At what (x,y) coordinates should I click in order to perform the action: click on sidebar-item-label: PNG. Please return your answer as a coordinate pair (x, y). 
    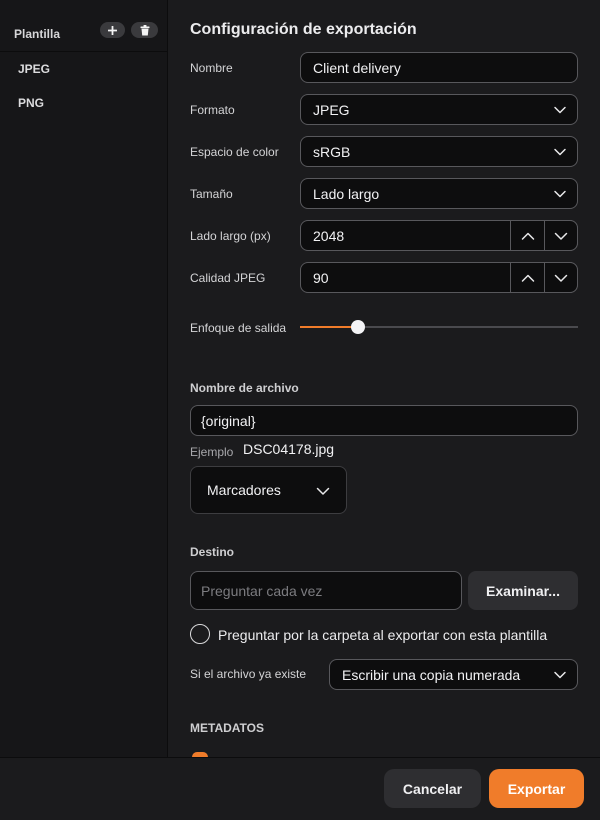
    Looking at the image, I should click on (31, 103).